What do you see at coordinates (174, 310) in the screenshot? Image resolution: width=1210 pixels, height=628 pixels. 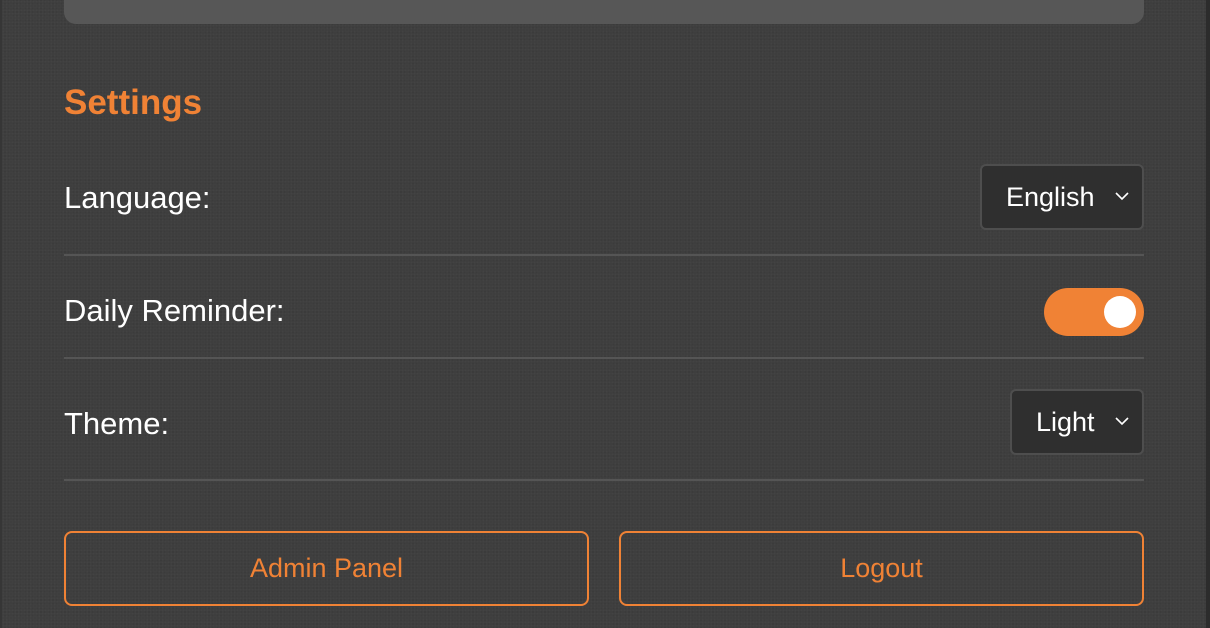 I see `daily-reminder-label: Daily Reminder:` at bounding box center [174, 310].